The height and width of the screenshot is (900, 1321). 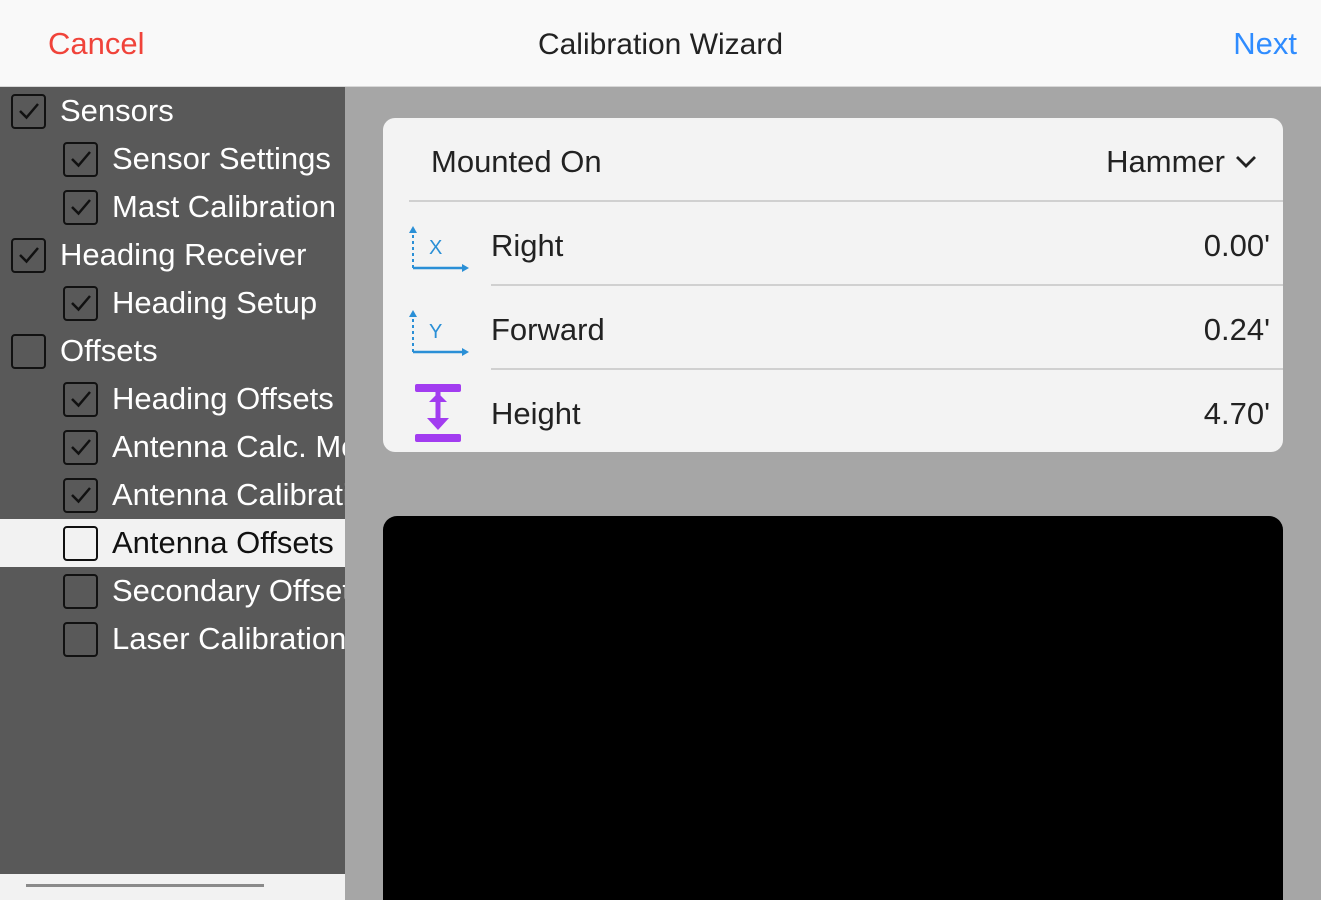 What do you see at coordinates (215, 302) in the screenshot?
I see `sidebar-item-label: Heading Setup` at bounding box center [215, 302].